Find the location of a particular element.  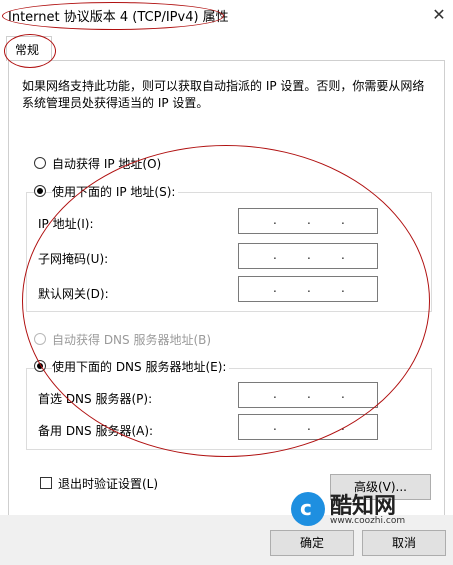

manual-ip-radio is located at coordinates (40, 191).